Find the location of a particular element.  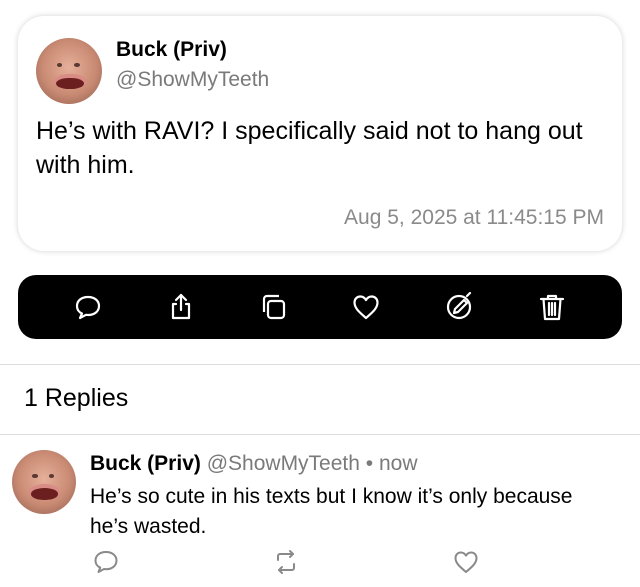

reply-display-name: Buck (Priv) is located at coordinates (145, 463).